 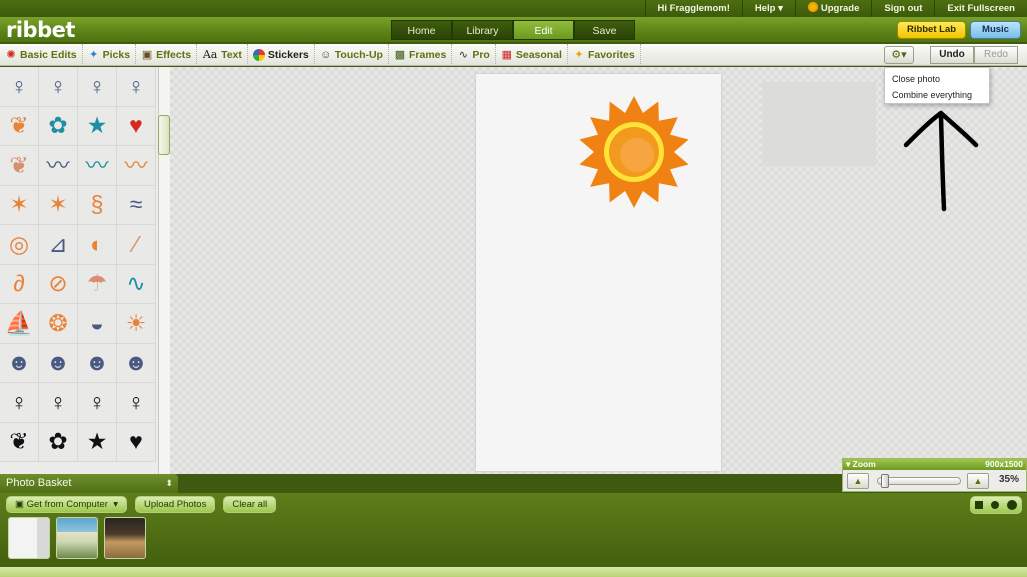 What do you see at coordinates (995, 30) in the screenshot?
I see `music-button: Music` at bounding box center [995, 30].